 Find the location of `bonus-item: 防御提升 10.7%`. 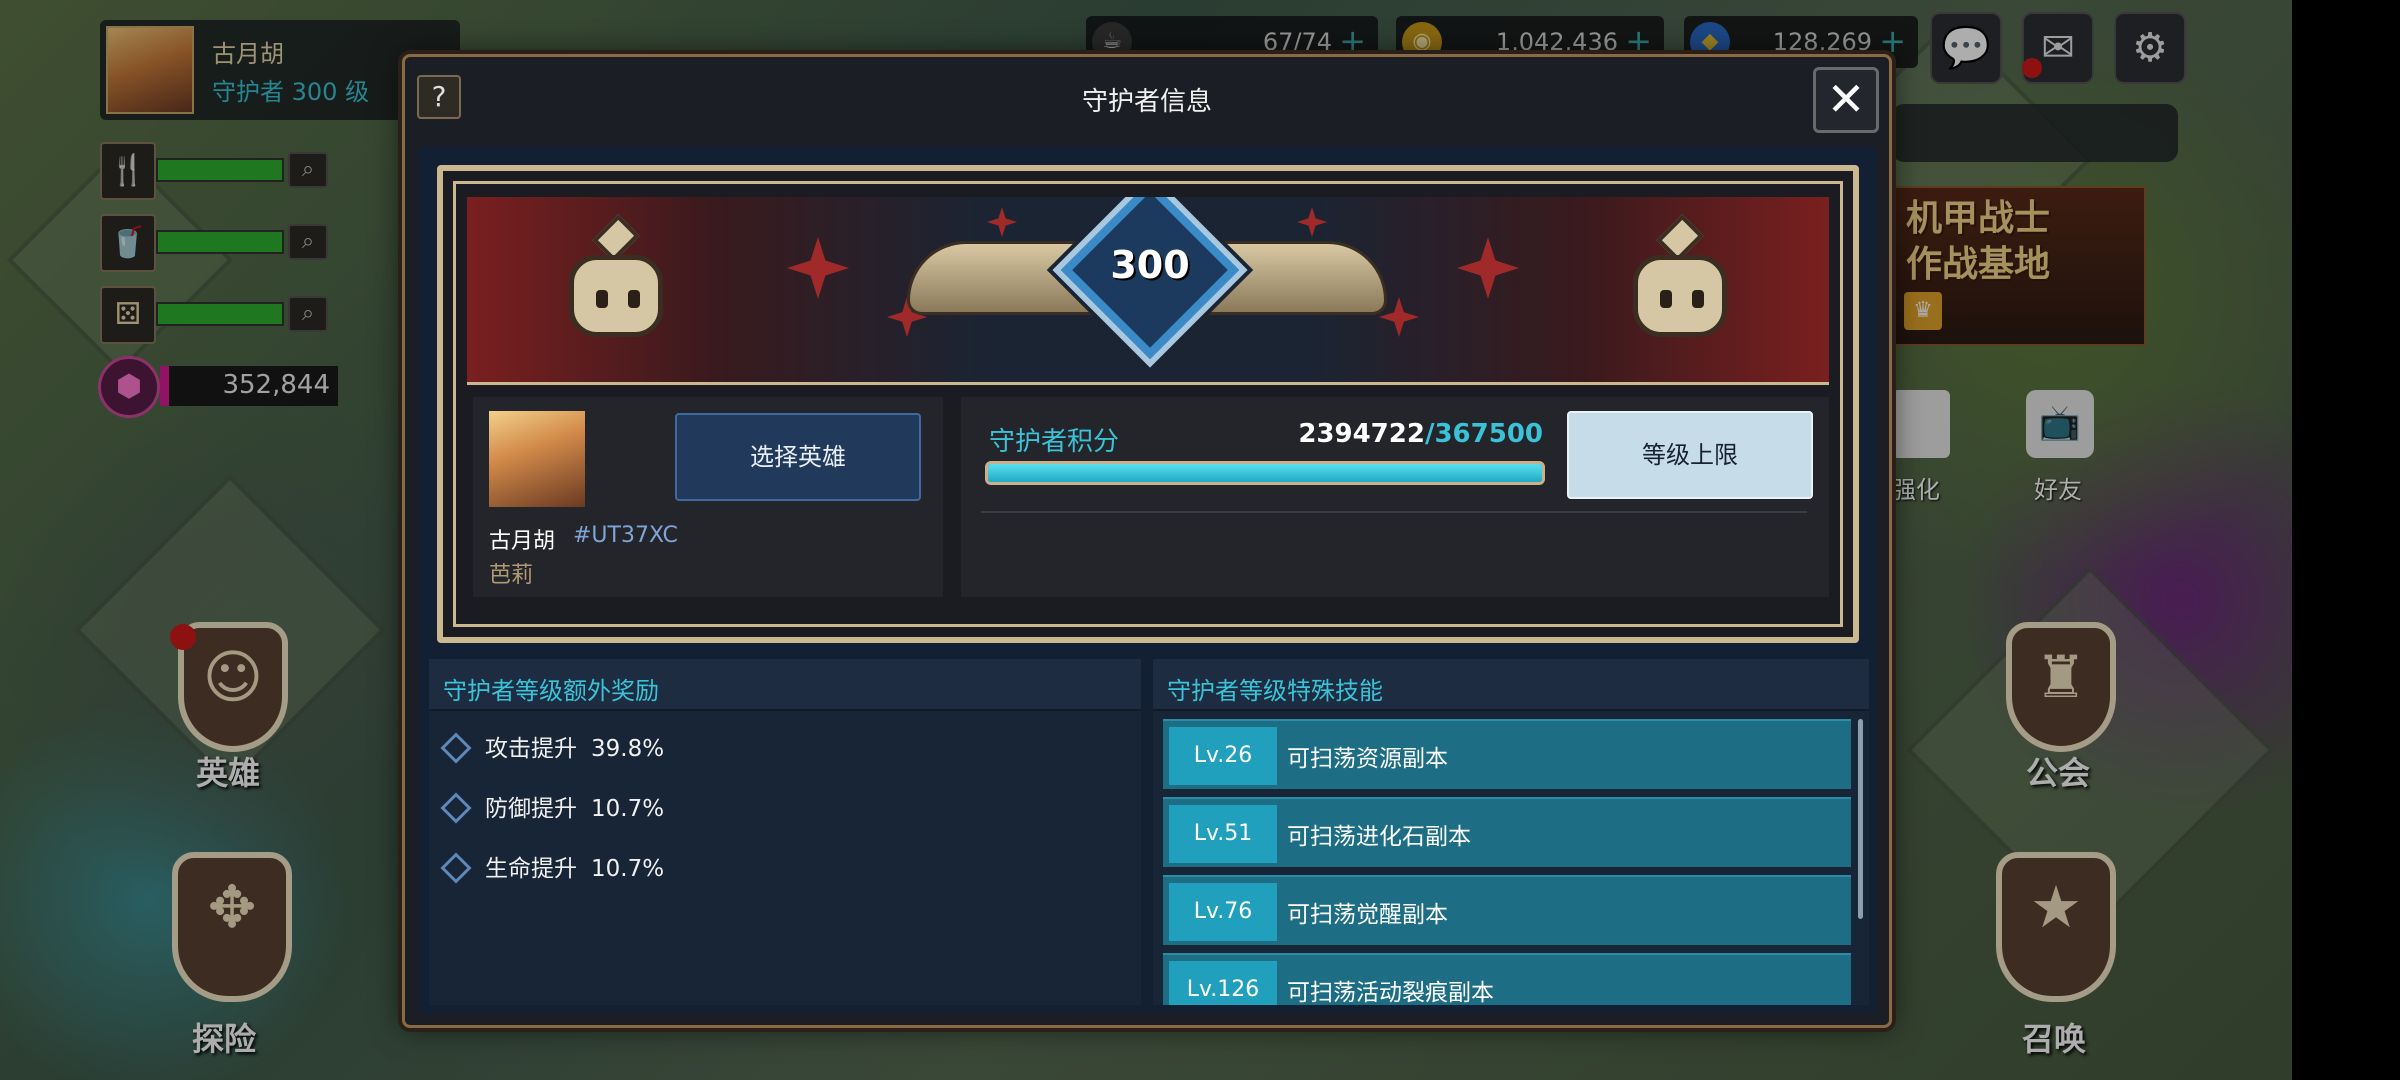

bonus-item: 防御提升 10.7% is located at coordinates (552, 809).